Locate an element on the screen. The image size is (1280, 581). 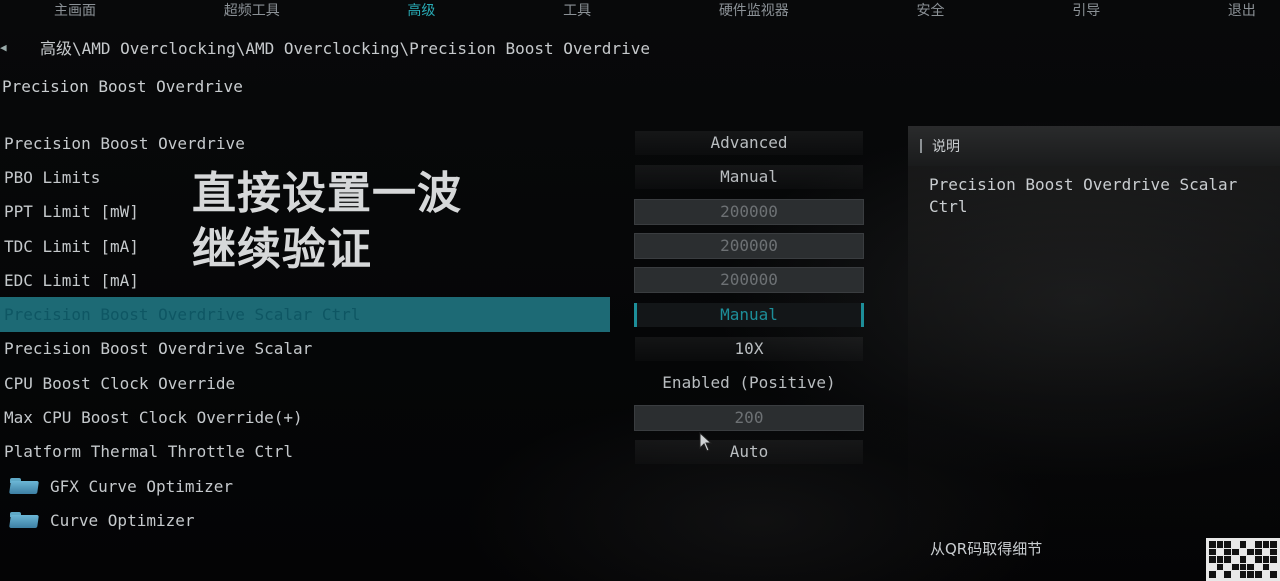
value-tdc-limit: 200000 is located at coordinates (749, 246).